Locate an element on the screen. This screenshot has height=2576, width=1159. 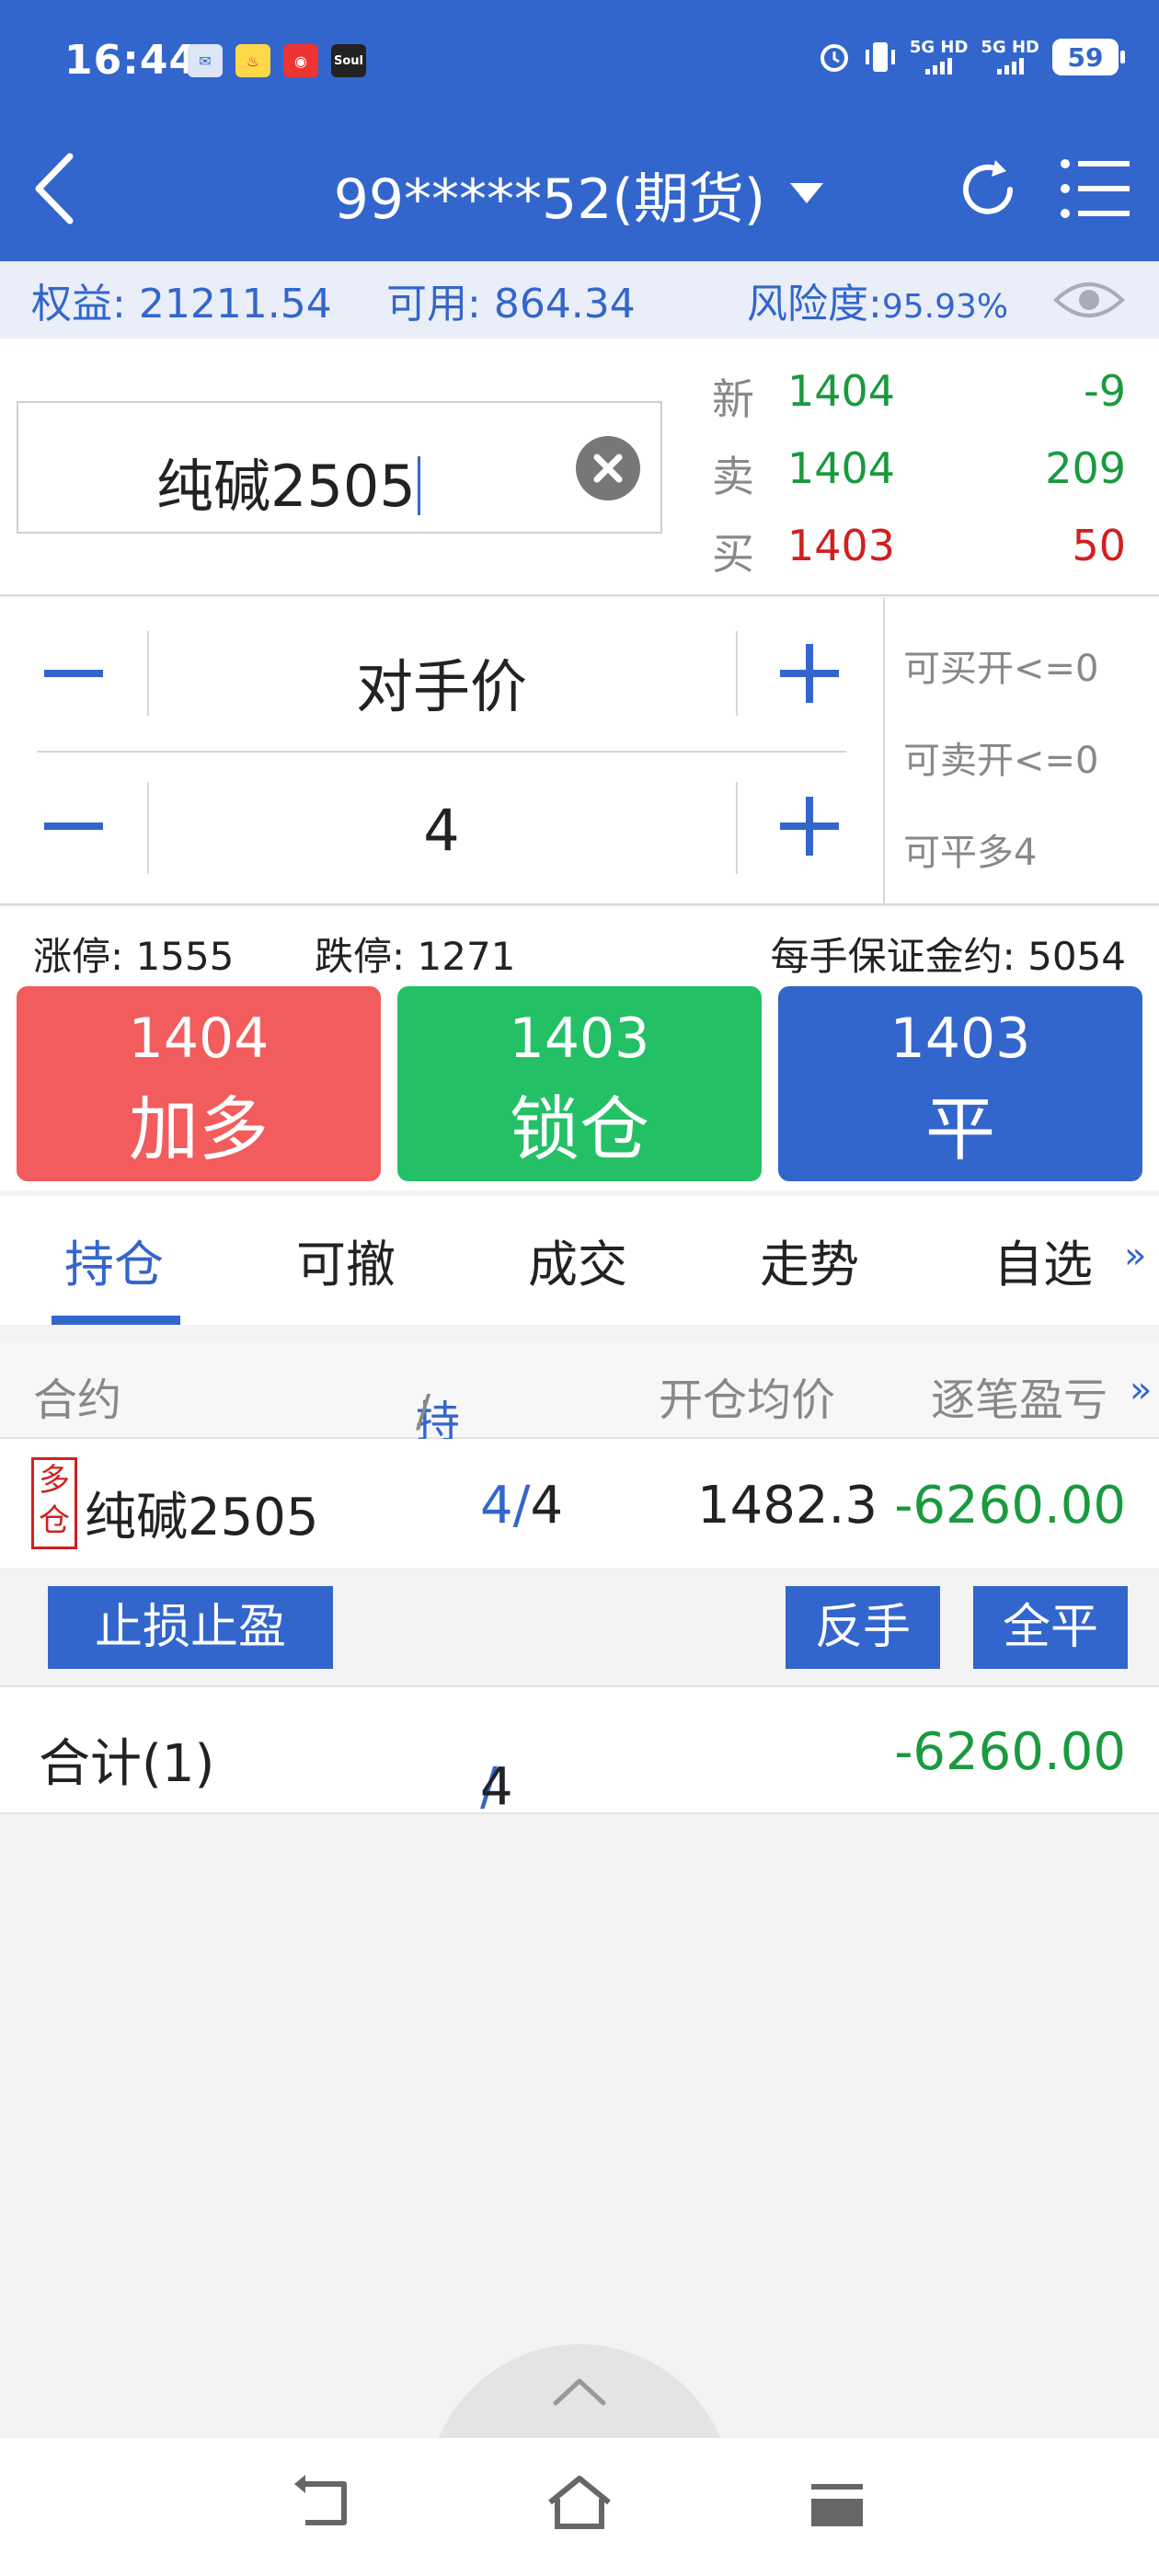
chevron-up-icon is located at coordinates (579, 2392).